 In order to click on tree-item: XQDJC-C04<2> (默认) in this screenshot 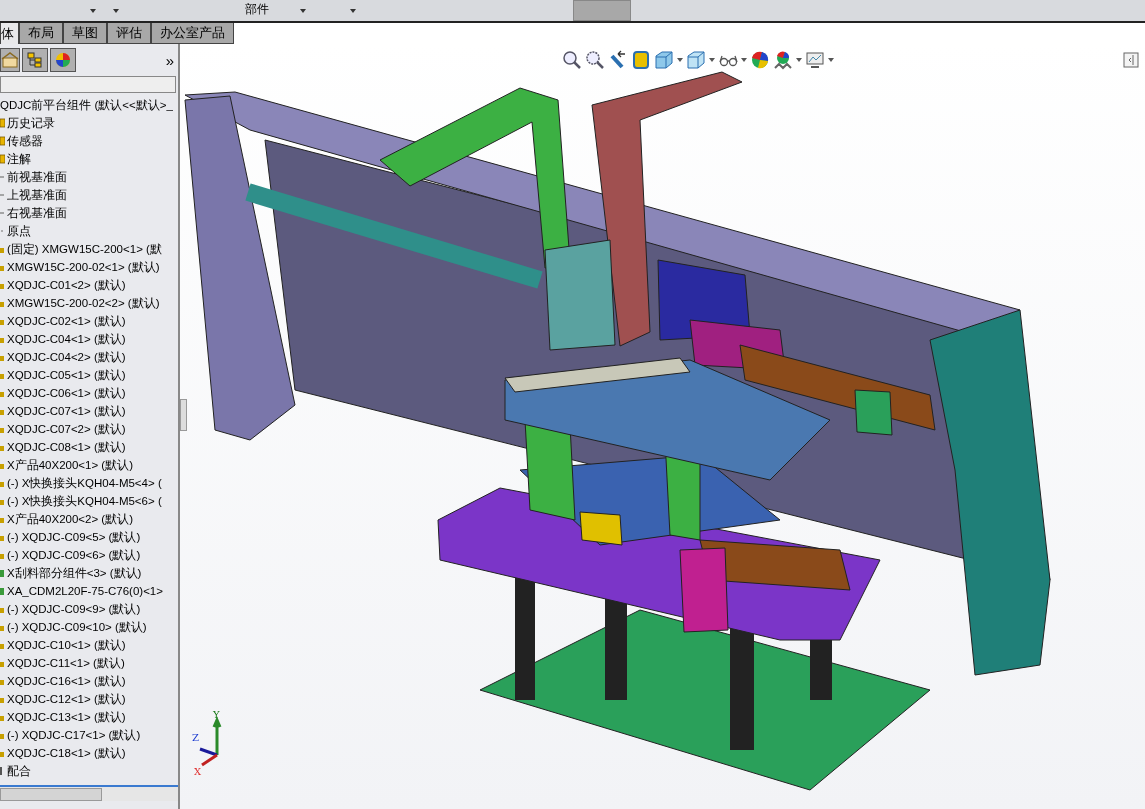, I will do `click(66, 357)`.